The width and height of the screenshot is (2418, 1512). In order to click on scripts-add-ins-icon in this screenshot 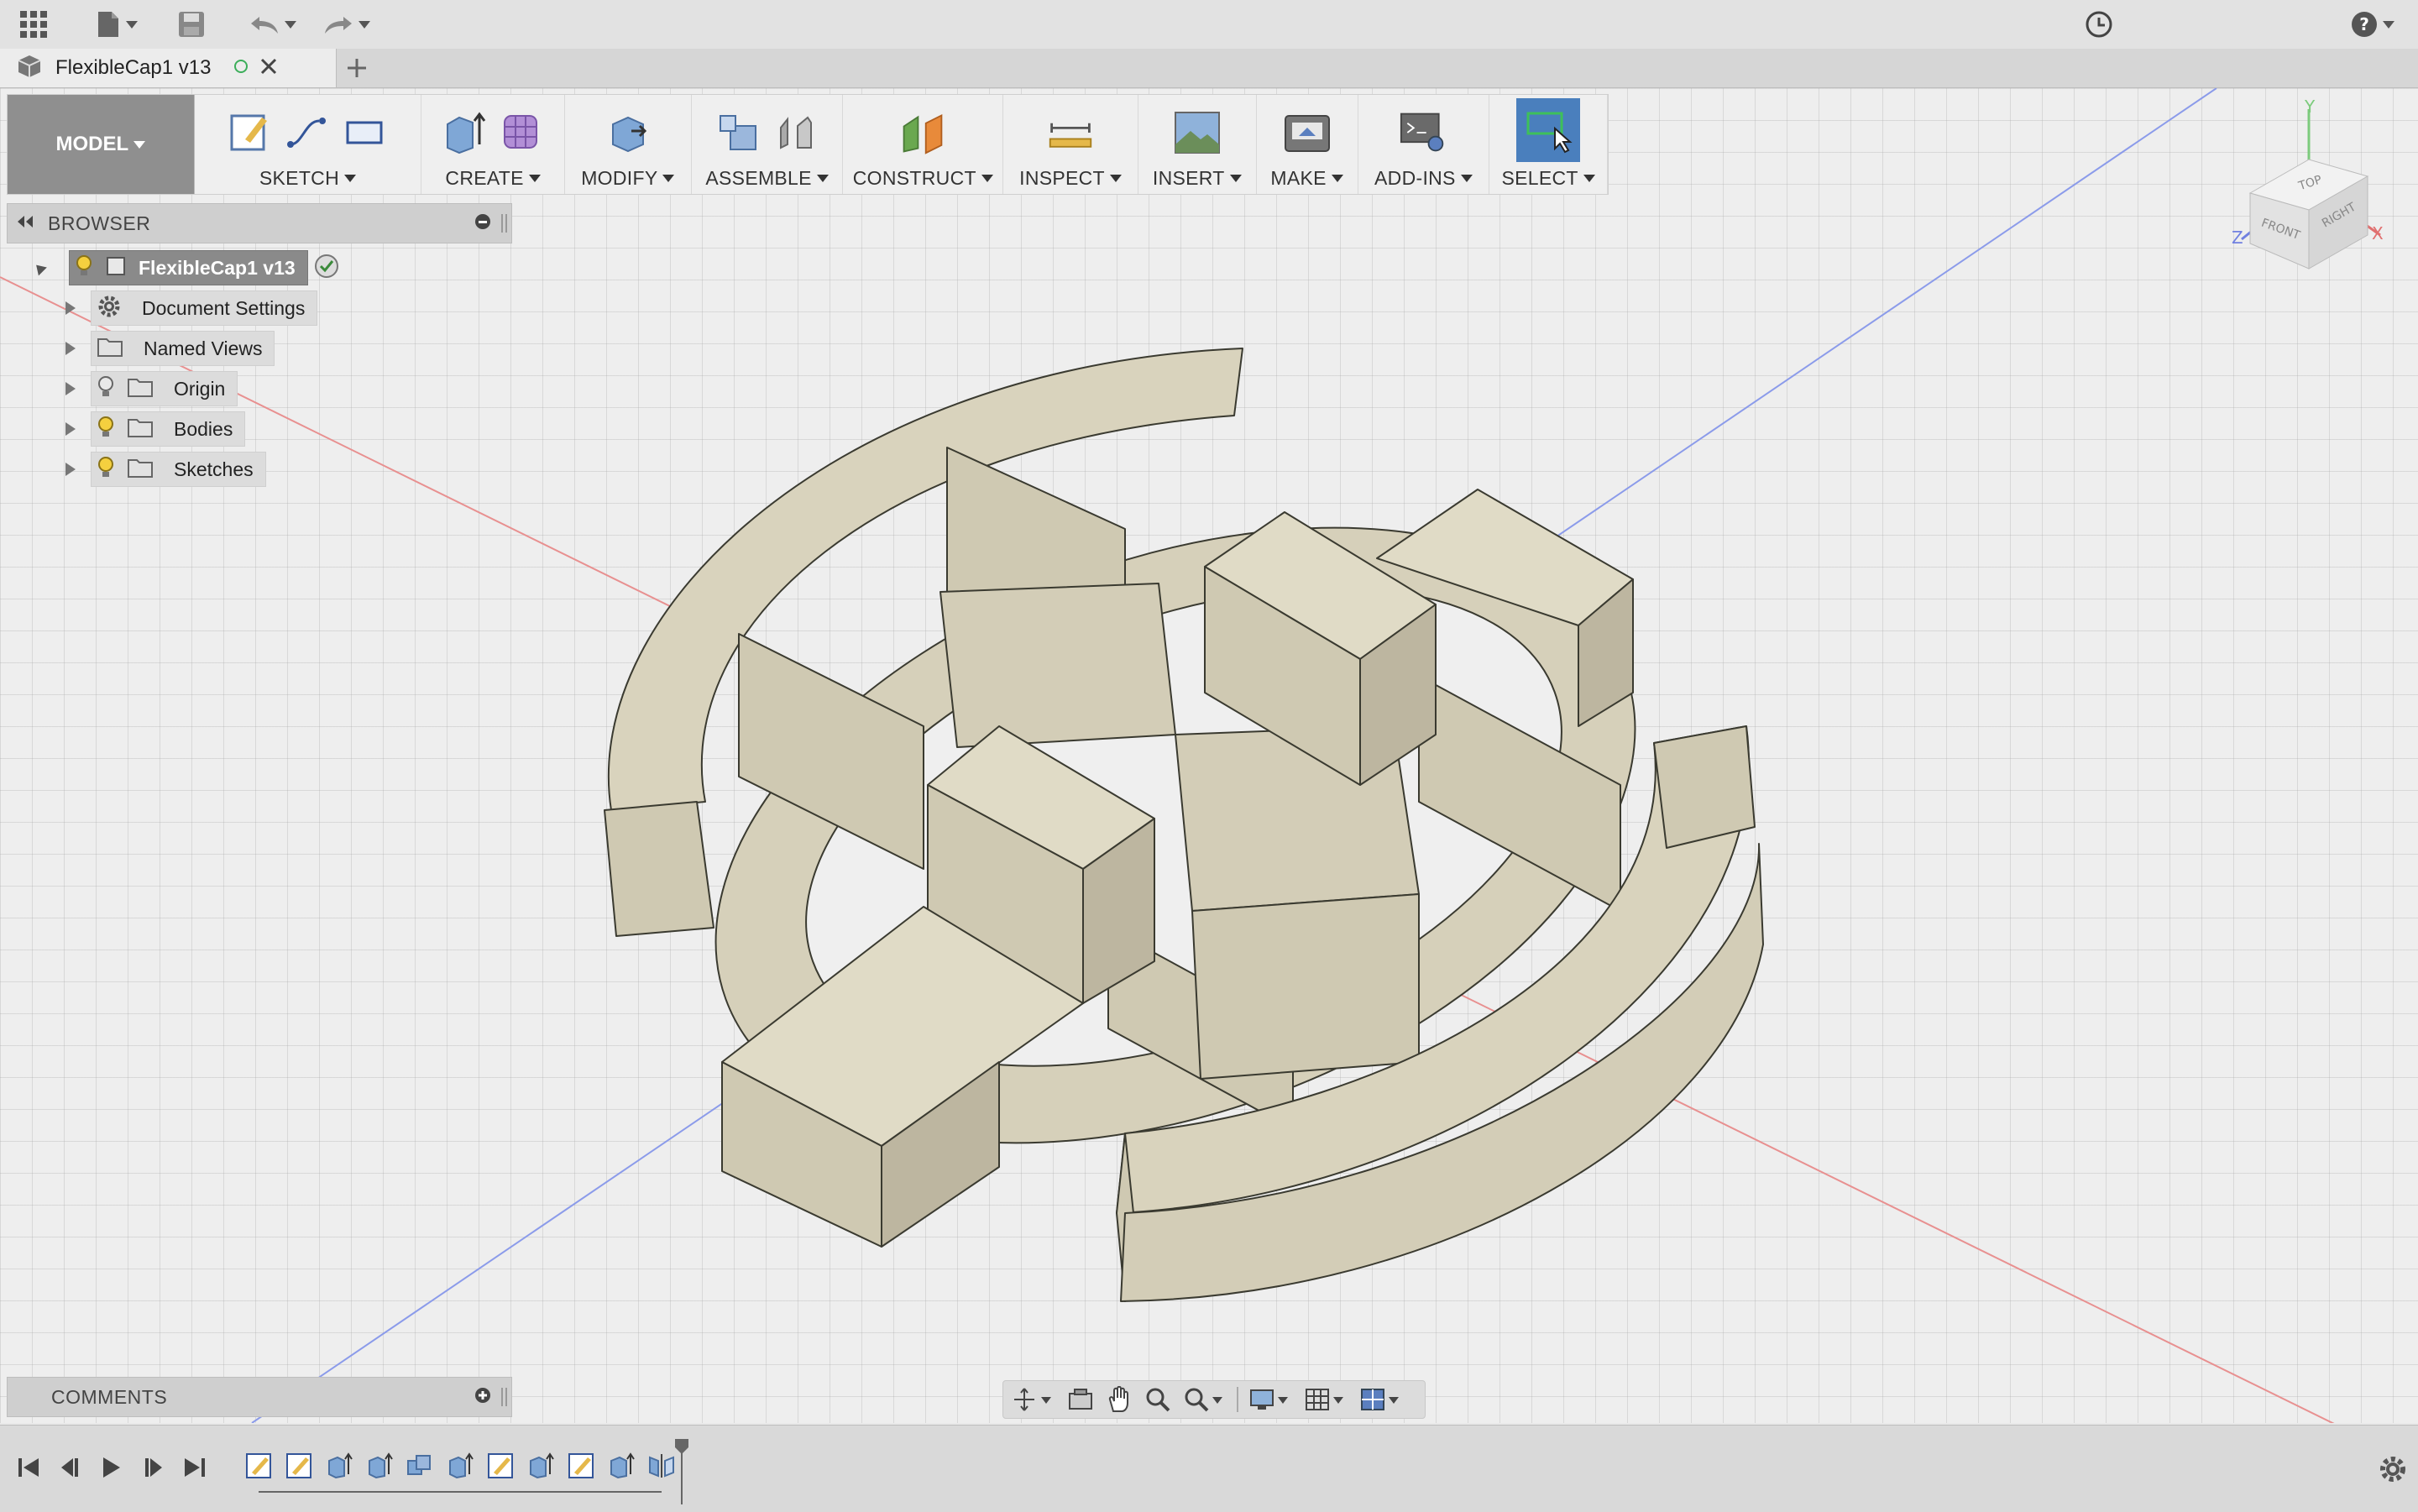, I will do `click(1423, 132)`.